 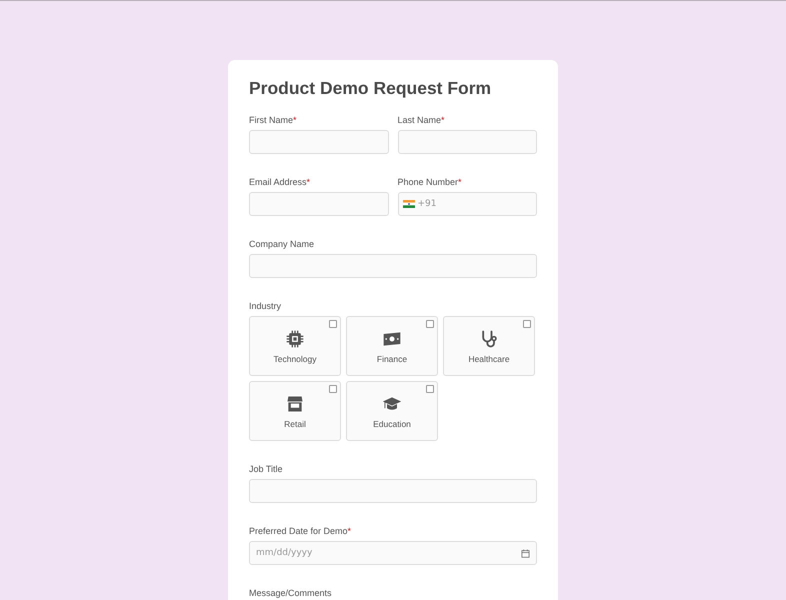 What do you see at coordinates (392, 346) in the screenshot?
I see `industry-option-tile: Finance` at bounding box center [392, 346].